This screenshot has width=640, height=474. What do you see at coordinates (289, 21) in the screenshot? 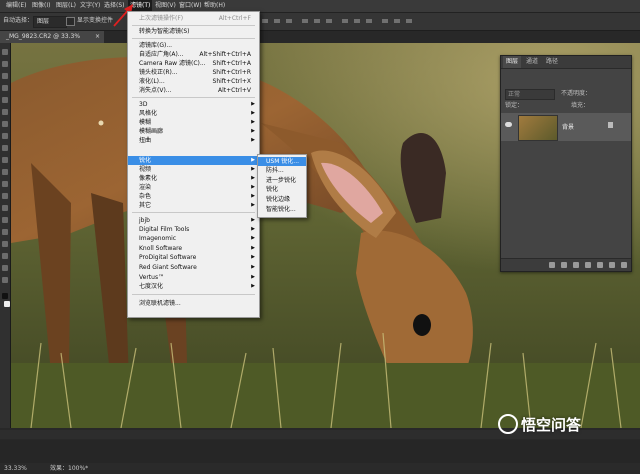
I see `align-bottom-icon` at bounding box center [289, 21].